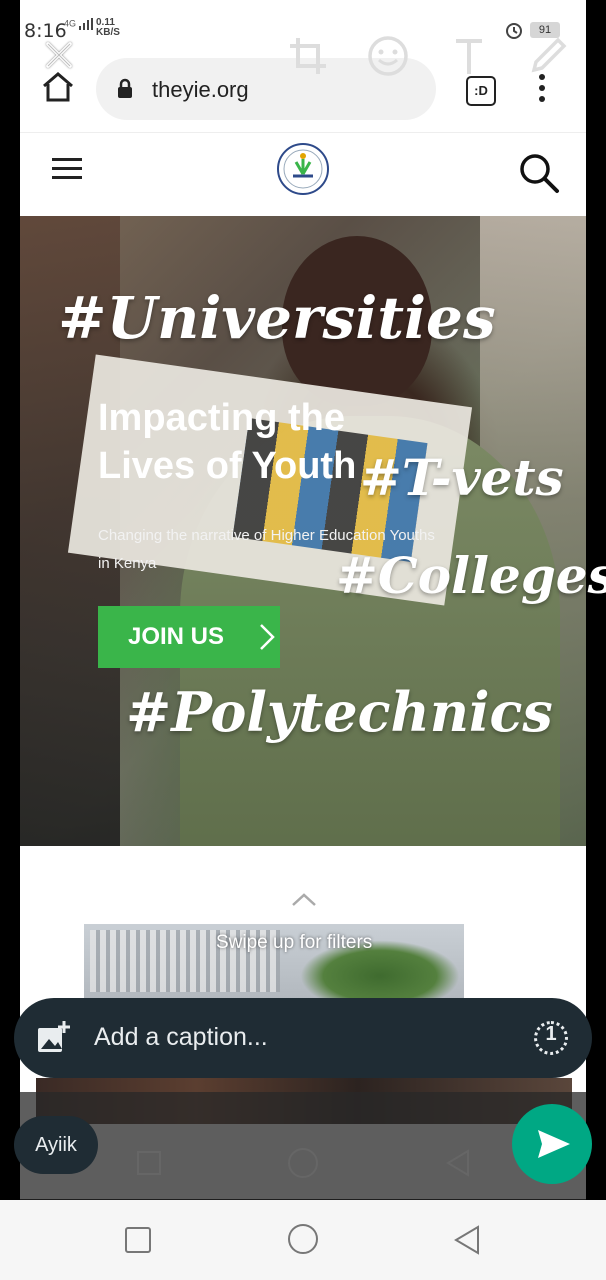  Describe the element at coordinates (56, 1145) in the screenshot. I see `recipient-chip: Ayiik` at that location.